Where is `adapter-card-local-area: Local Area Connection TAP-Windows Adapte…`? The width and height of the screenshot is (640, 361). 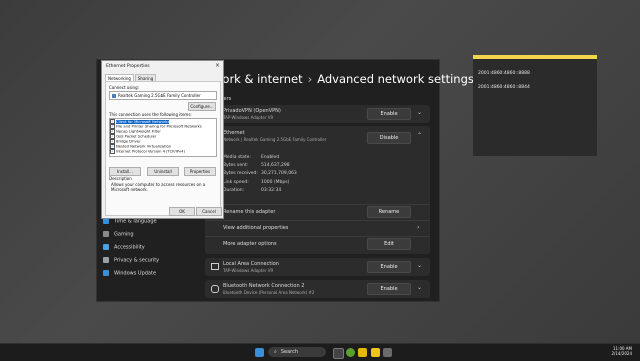 adapter-card-local-area: Local Area Connection TAP-Windows Adapte… is located at coordinates (317, 267).